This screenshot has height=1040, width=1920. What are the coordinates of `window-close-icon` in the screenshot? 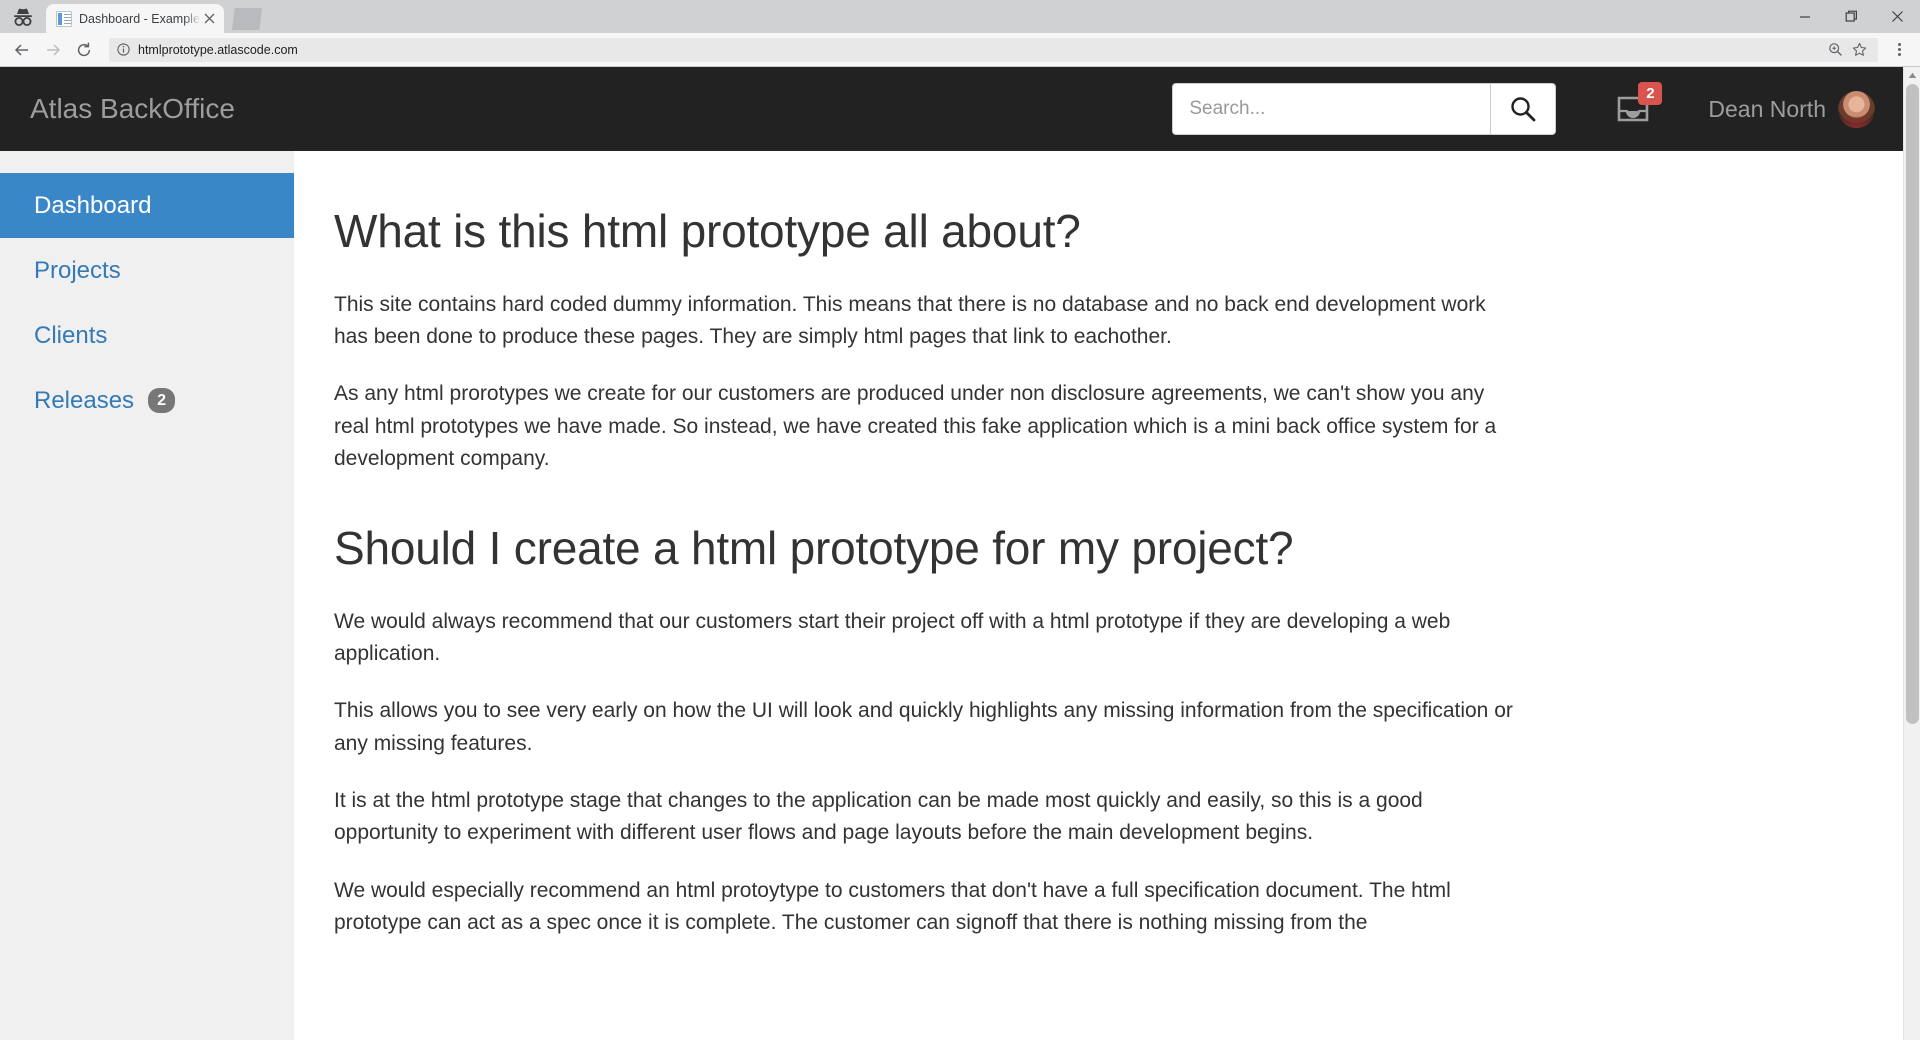 It's located at (1897, 16).